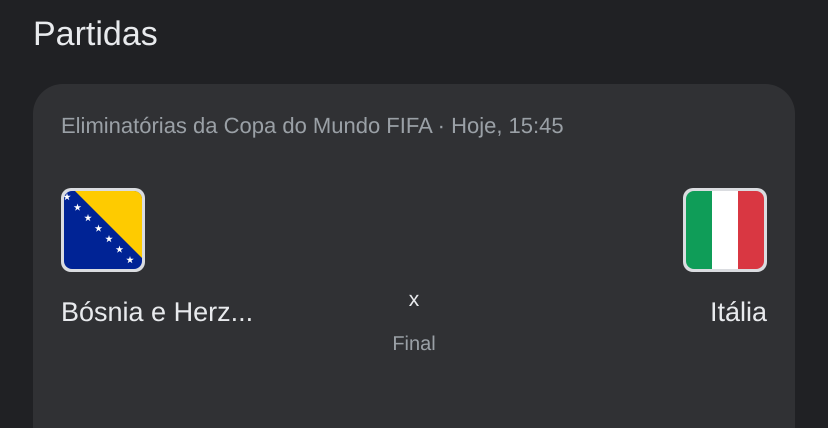 The image size is (828, 428). I want to click on match-status: Final, so click(414, 344).